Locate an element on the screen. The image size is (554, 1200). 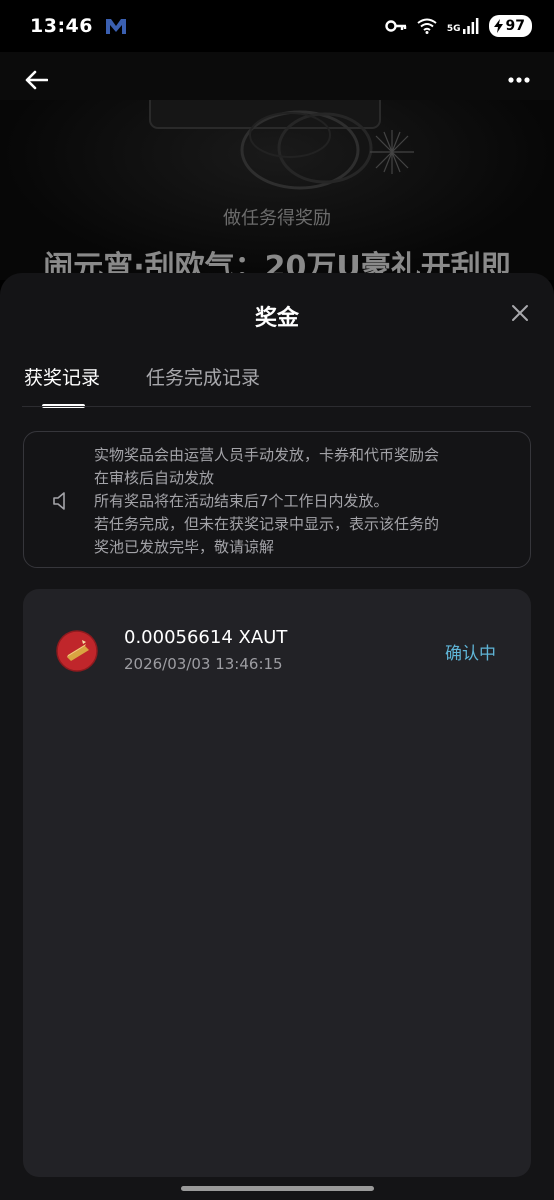
home-indicator is located at coordinates (277, 1188).